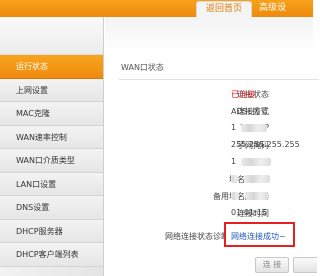  What do you see at coordinates (272, 265) in the screenshot?
I see `connect-button: 连 接` at bounding box center [272, 265].